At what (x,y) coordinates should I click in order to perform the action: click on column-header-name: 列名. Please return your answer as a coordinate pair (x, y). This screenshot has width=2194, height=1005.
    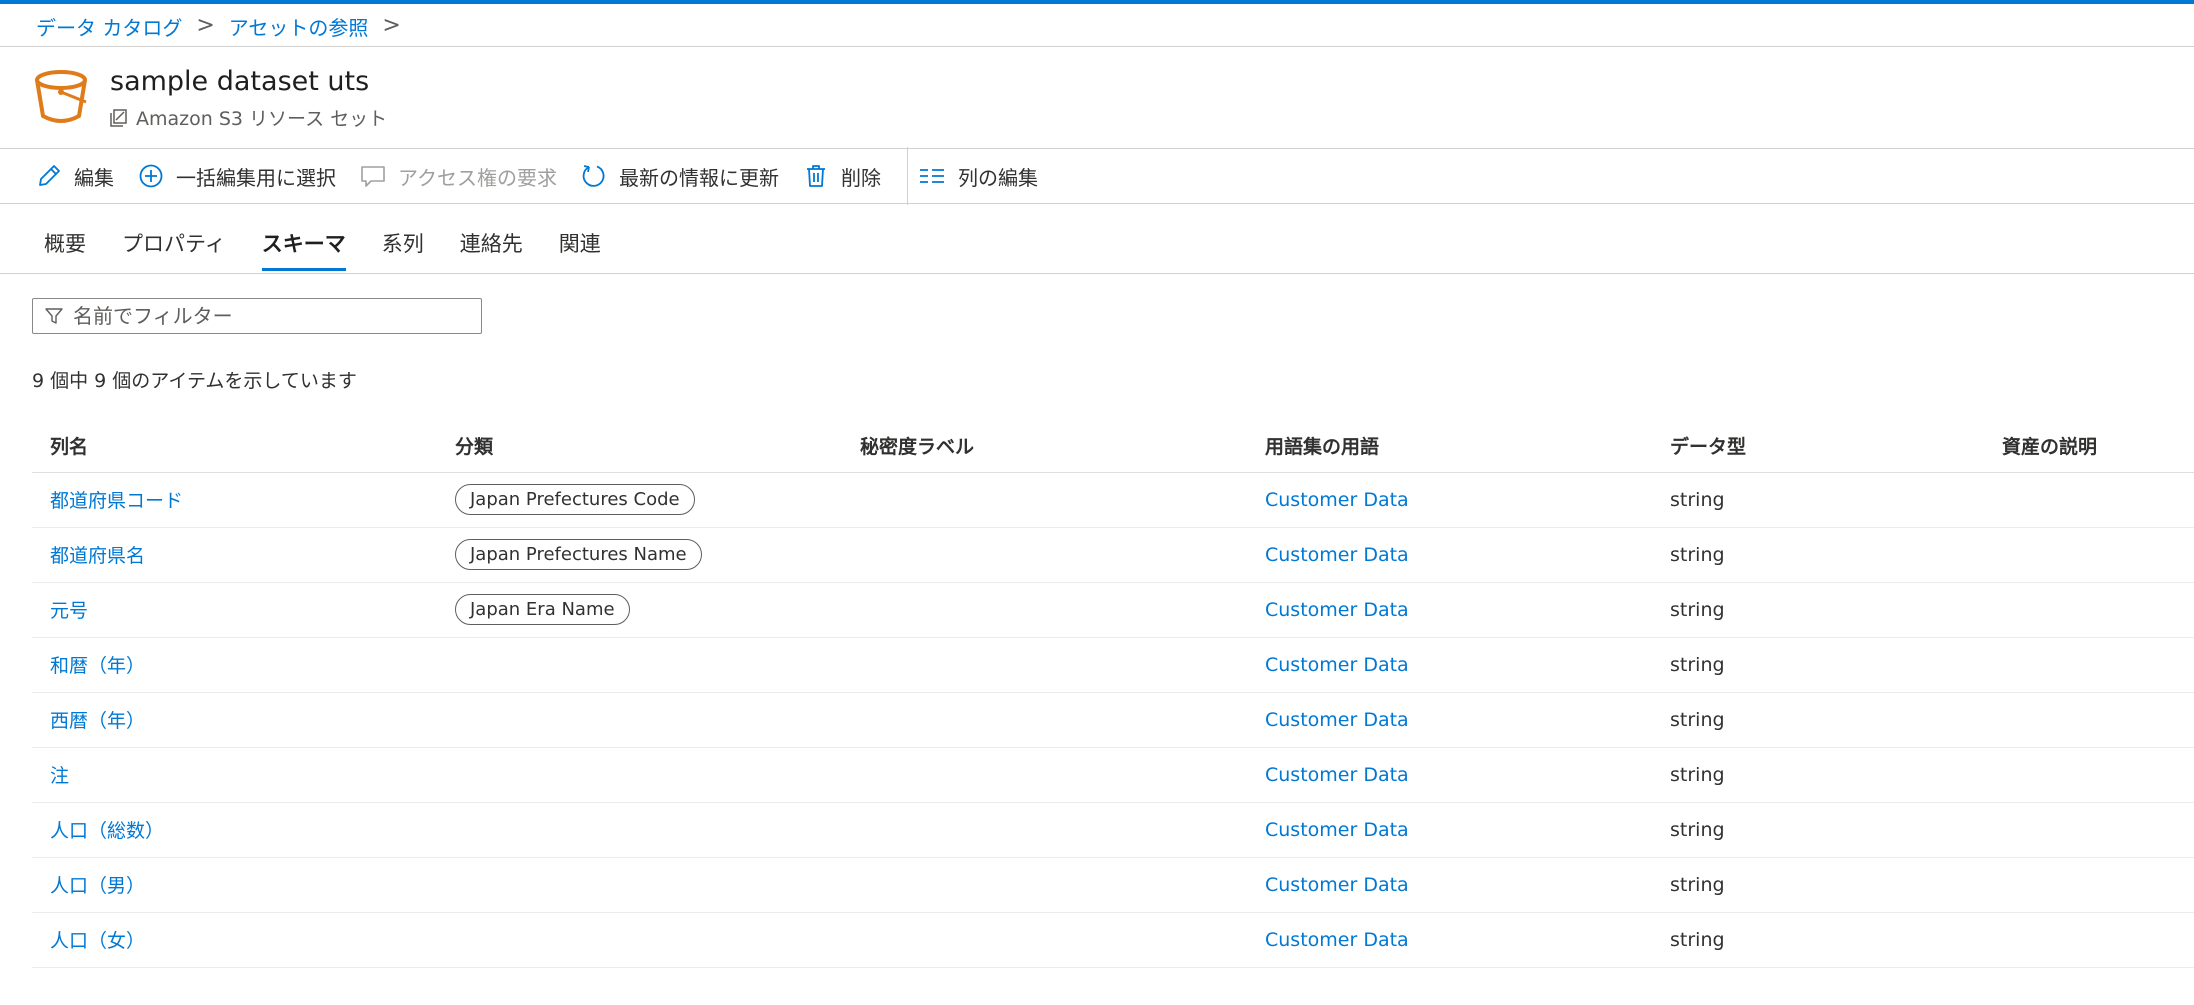
    Looking at the image, I should click on (234, 446).